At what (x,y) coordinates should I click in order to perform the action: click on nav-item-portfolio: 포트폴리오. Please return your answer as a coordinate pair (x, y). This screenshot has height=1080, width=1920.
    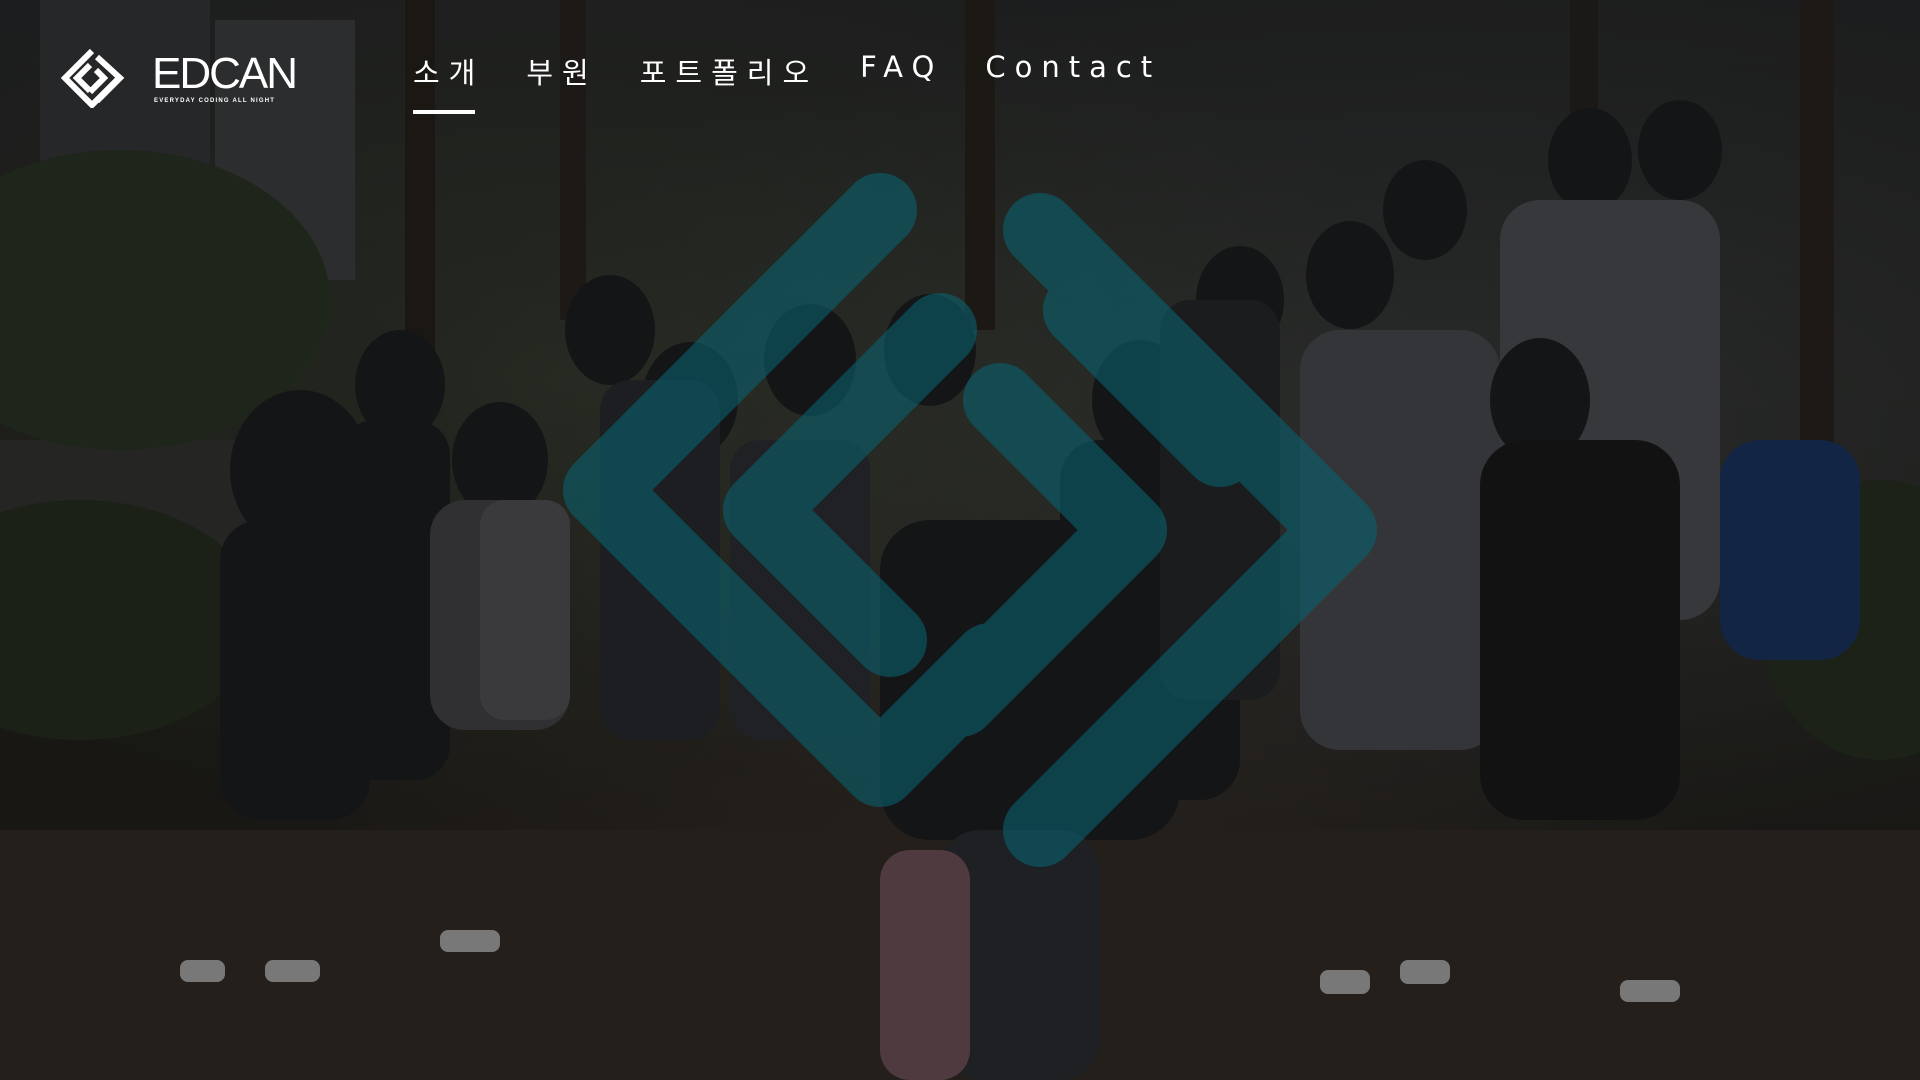
    Looking at the image, I should click on (729, 82).